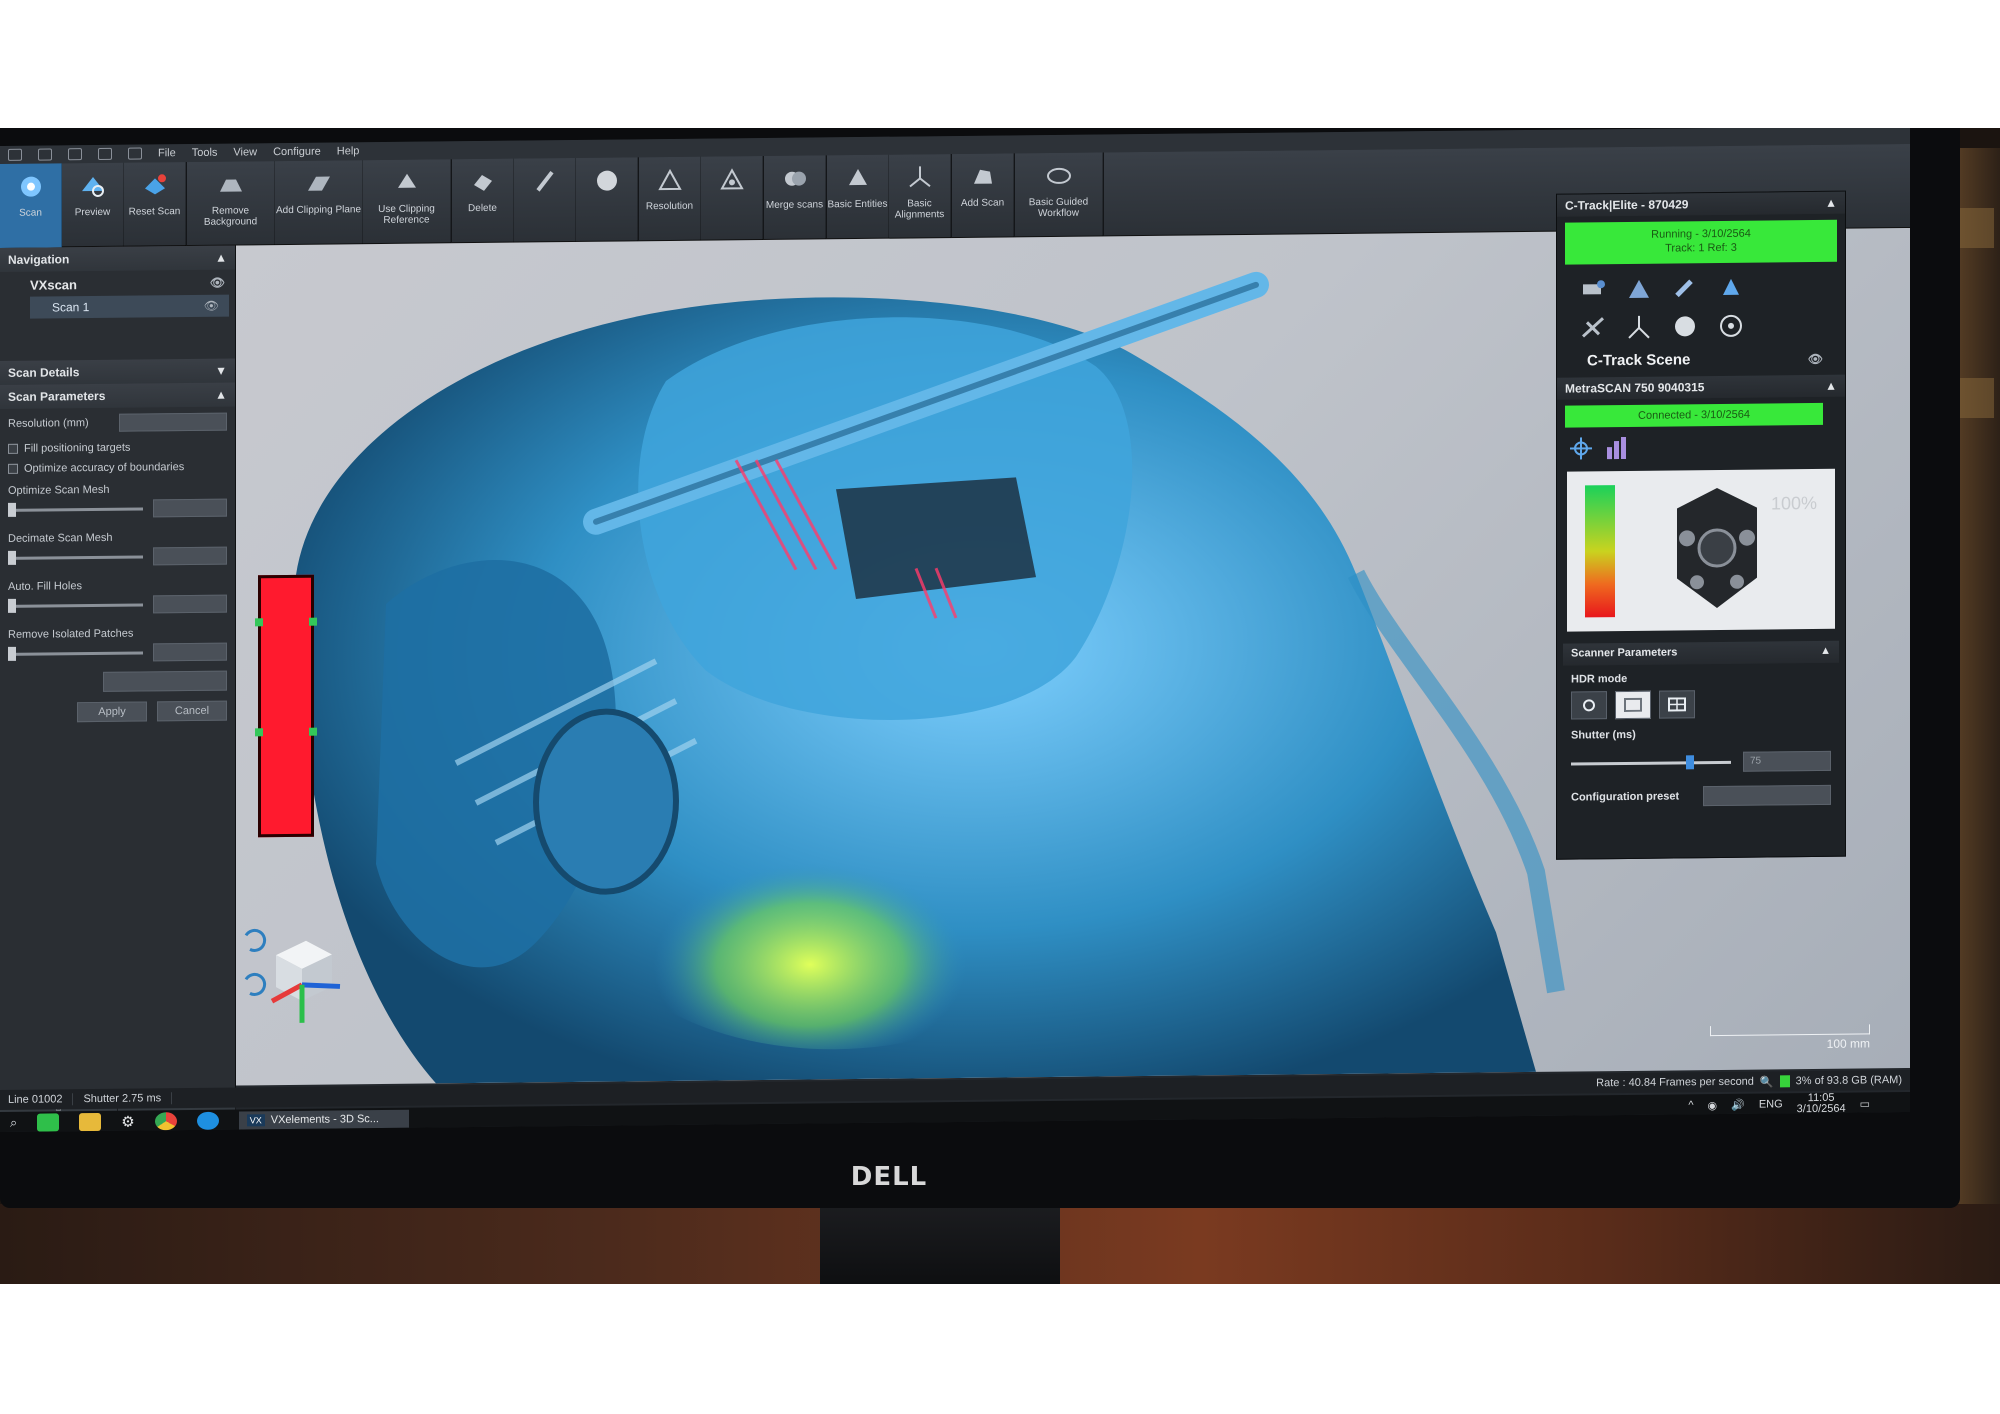  What do you see at coordinates (45, 154) in the screenshot?
I see `new-file-icon` at bounding box center [45, 154].